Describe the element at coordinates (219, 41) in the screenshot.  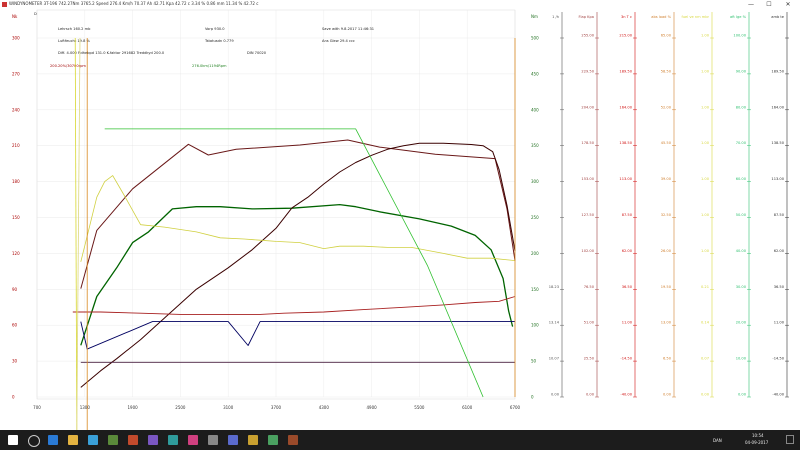
I see `info-text: Tstatusdn 0.779` at that location.